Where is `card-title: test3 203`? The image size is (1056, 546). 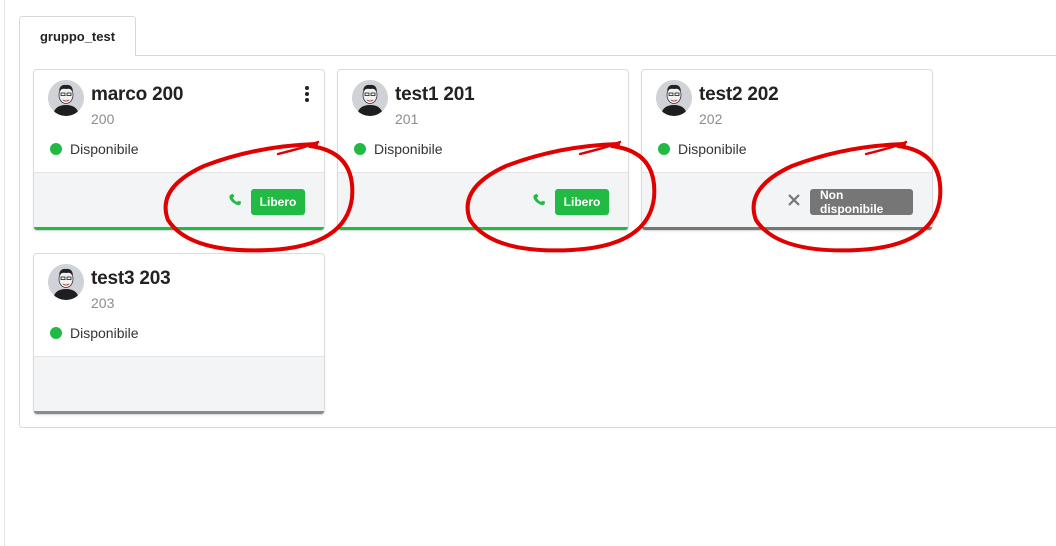
card-title: test3 203 is located at coordinates (131, 278).